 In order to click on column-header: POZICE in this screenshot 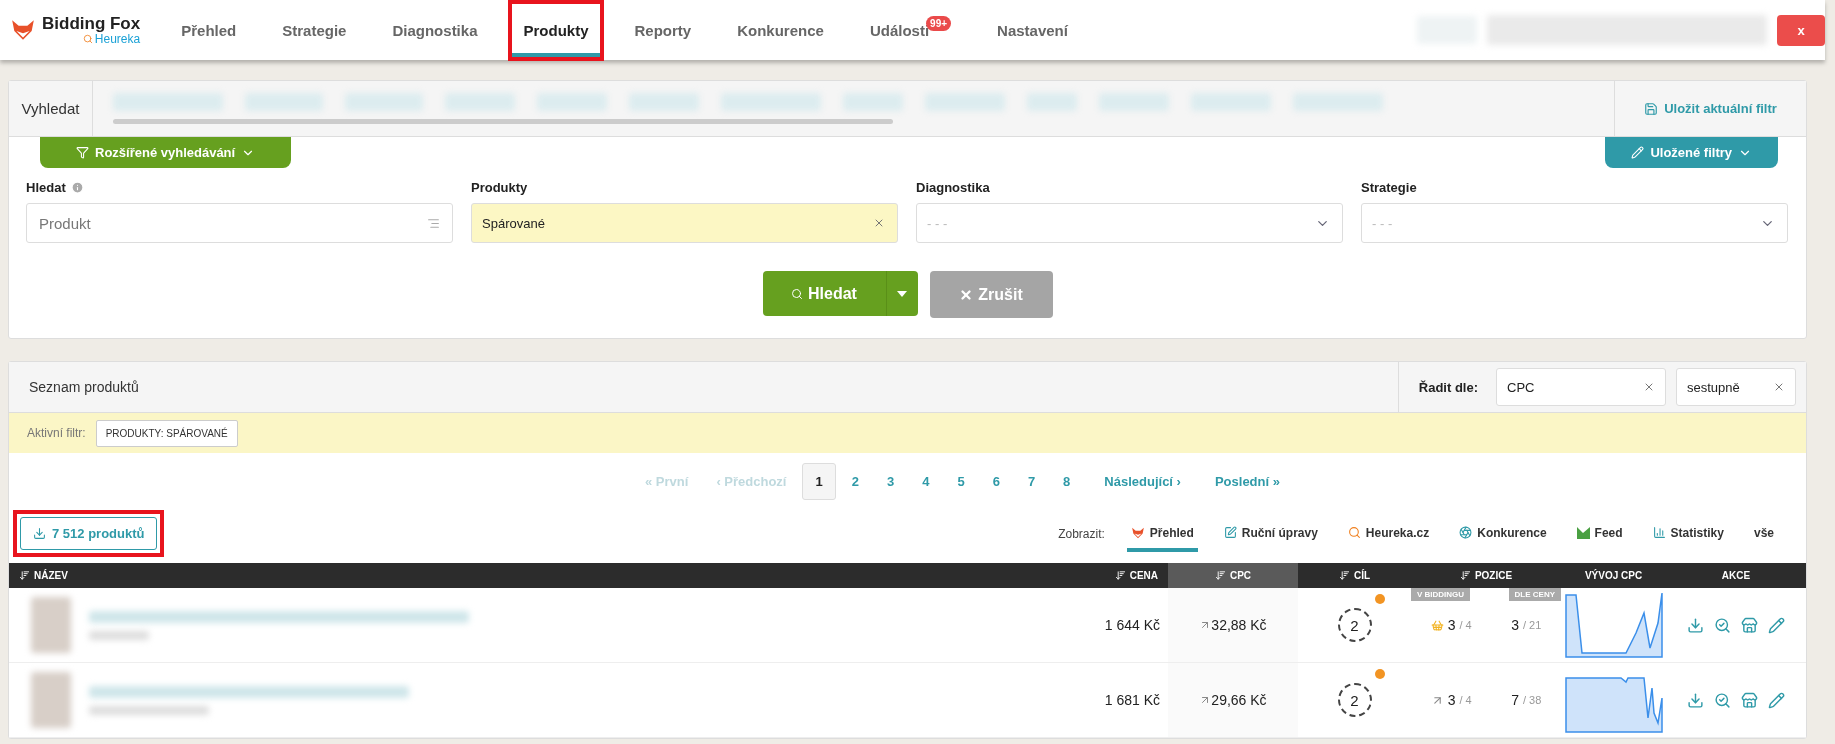, I will do `click(1486, 575)`.